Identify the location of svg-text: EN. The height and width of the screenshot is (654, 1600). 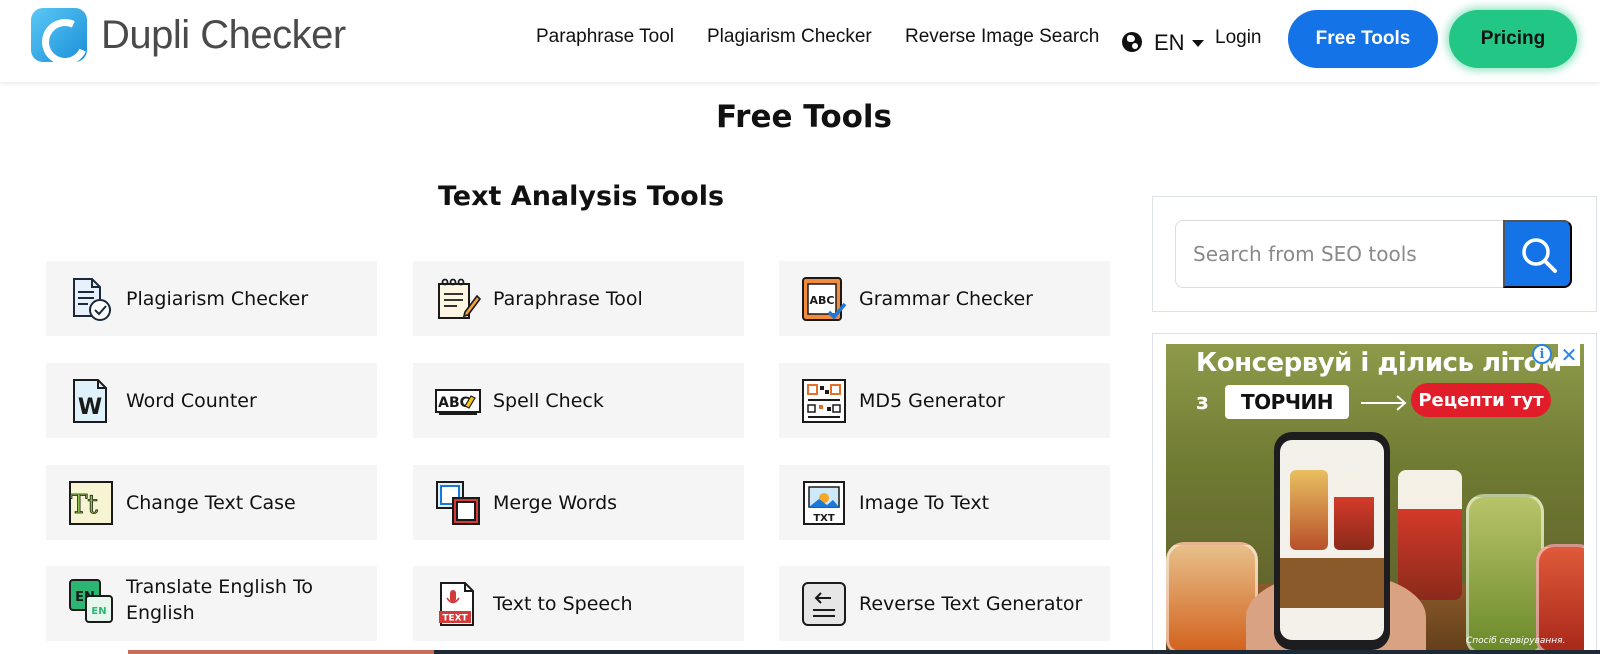
(98, 611).